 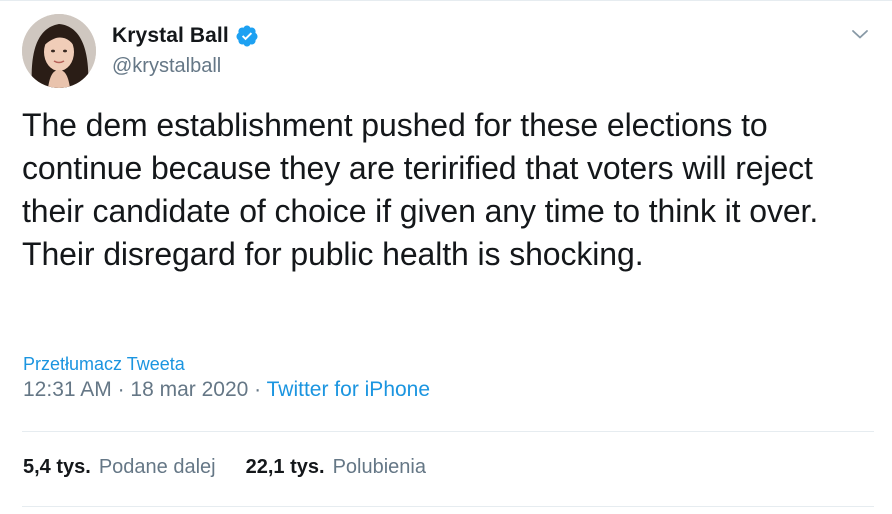 I want to click on retweets-stat: 5,4 tys. Podane dalej, so click(x=119, y=467).